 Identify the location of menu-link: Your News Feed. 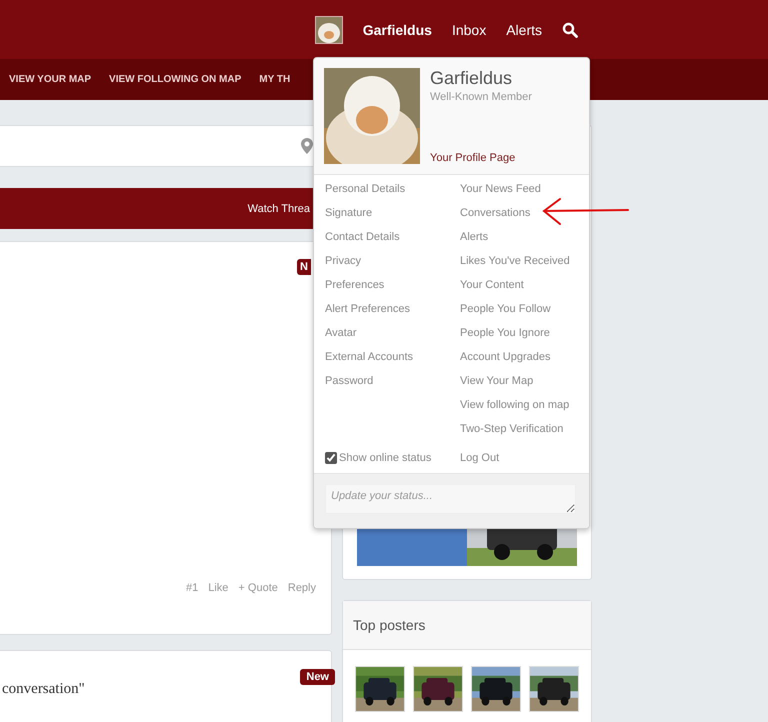
(524, 194).